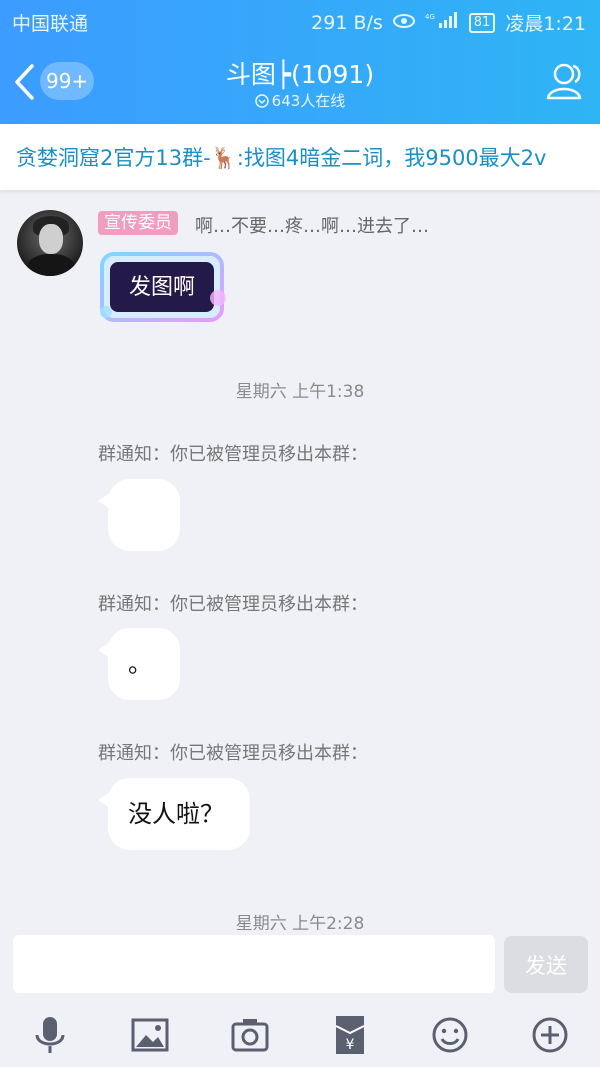 Image resolution: width=600 pixels, height=1067 pixels. What do you see at coordinates (261, 101) in the screenshot?
I see `online-status-icon` at bounding box center [261, 101].